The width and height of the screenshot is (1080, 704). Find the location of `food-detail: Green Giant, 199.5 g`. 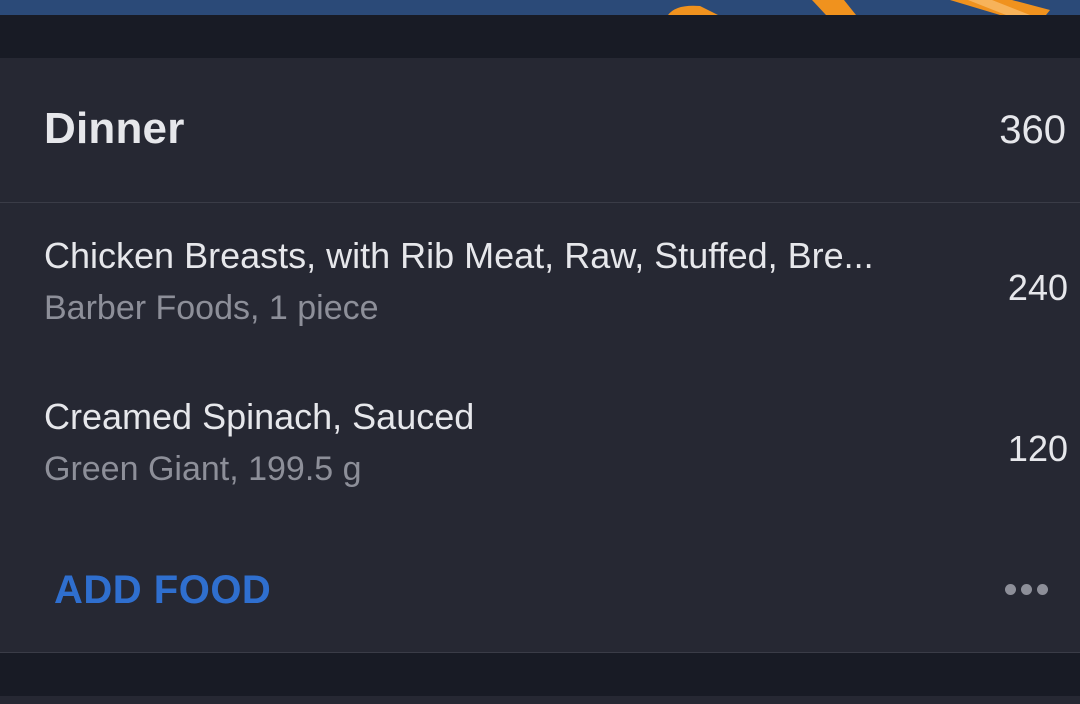

food-detail: Green Giant, 199.5 g is located at coordinates (203, 469).